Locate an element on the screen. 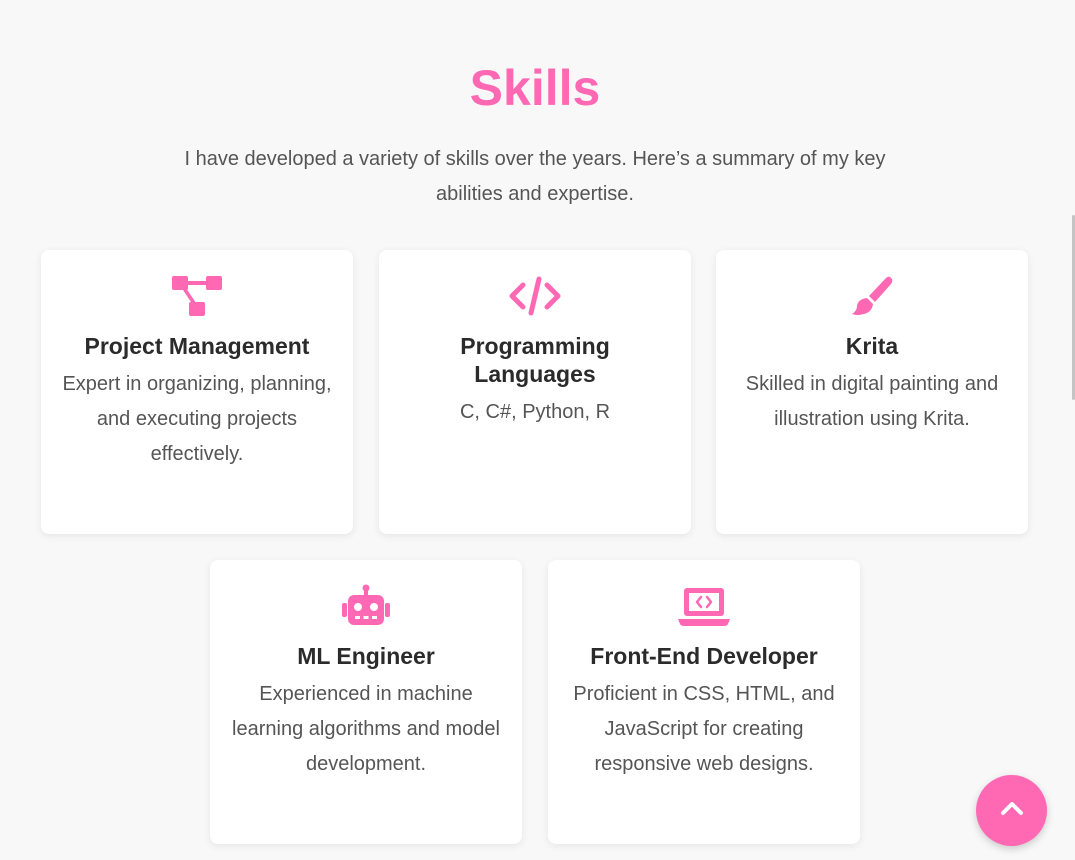 The image size is (1075, 860). laptop-code-icon is located at coordinates (704, 606).